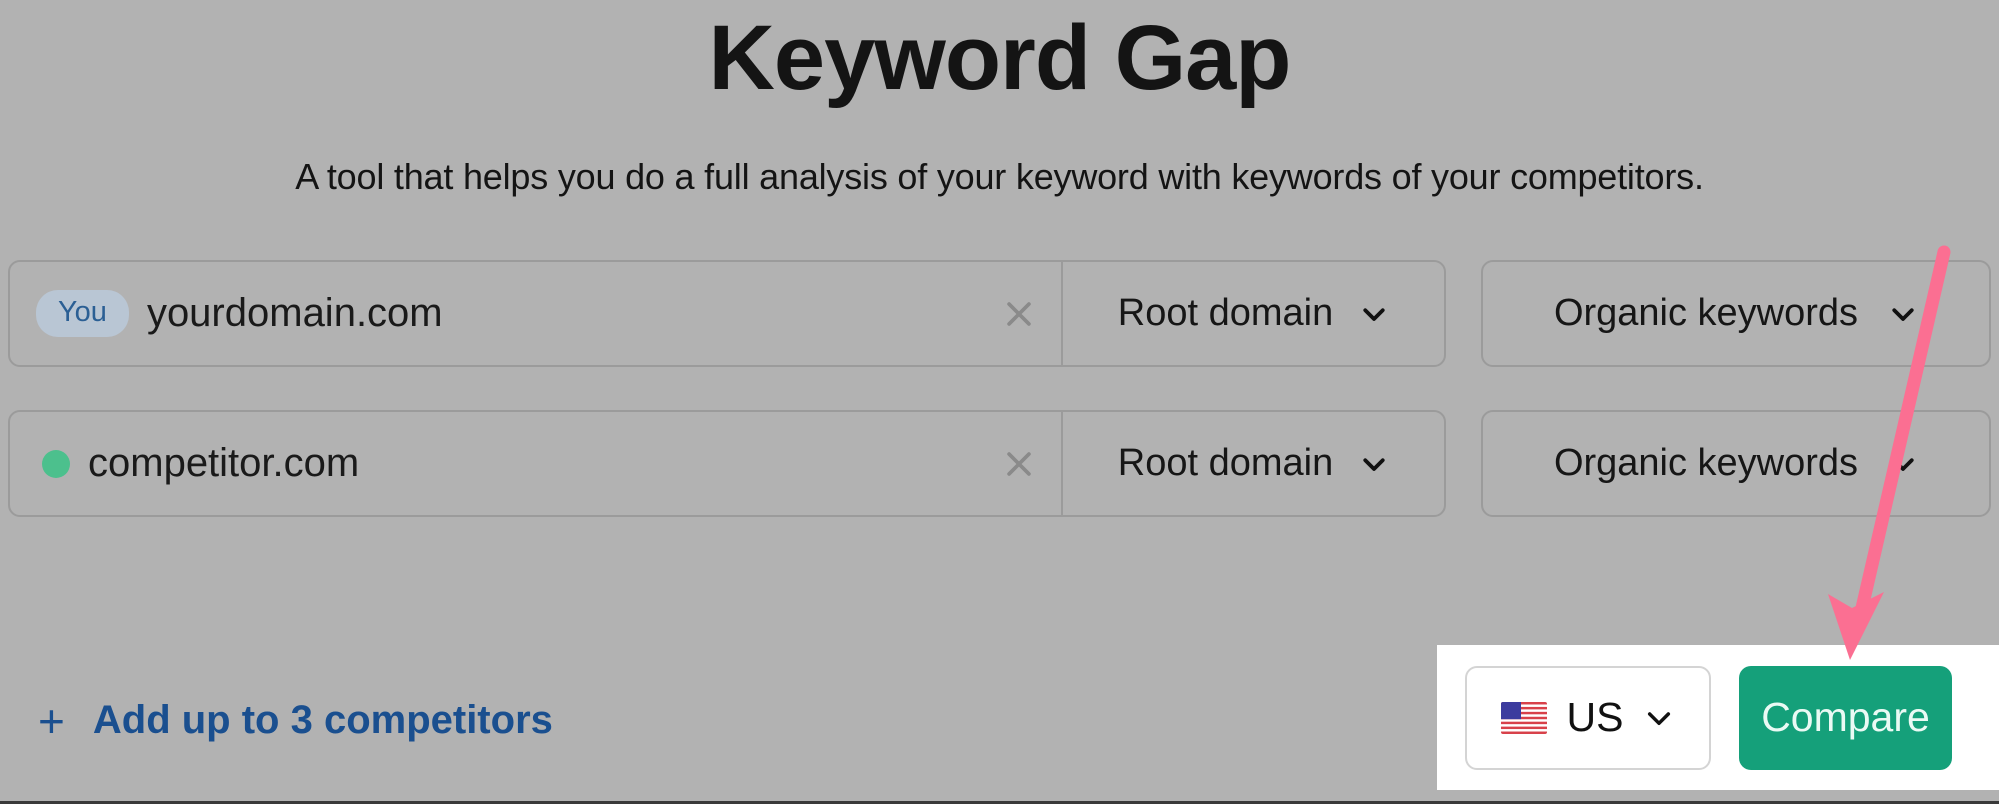 This screenshot has height=804, width=1999. I want to click on domain-input-group-2: competitor.com Root domain, so click(727, 463).